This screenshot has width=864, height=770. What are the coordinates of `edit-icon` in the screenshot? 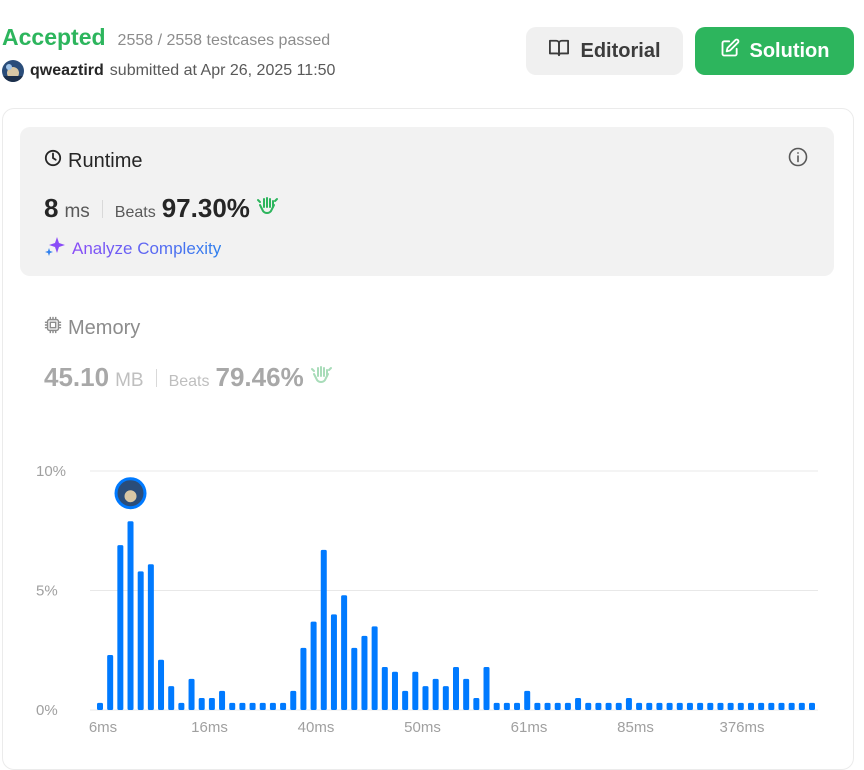 It's located at (730, 51).